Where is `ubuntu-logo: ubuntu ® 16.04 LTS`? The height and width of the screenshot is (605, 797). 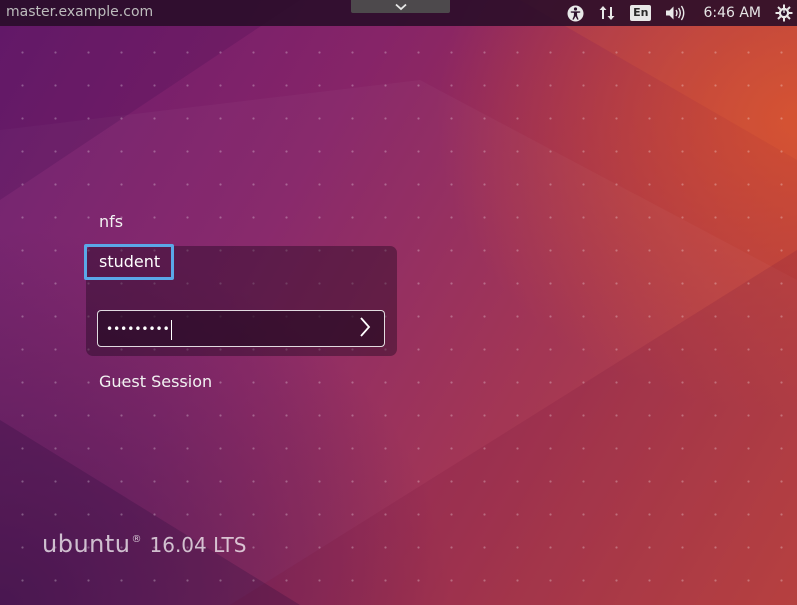 ubuntu-logo: ubuntu ® 16.04 LTS is located at coordinates (144, 544).